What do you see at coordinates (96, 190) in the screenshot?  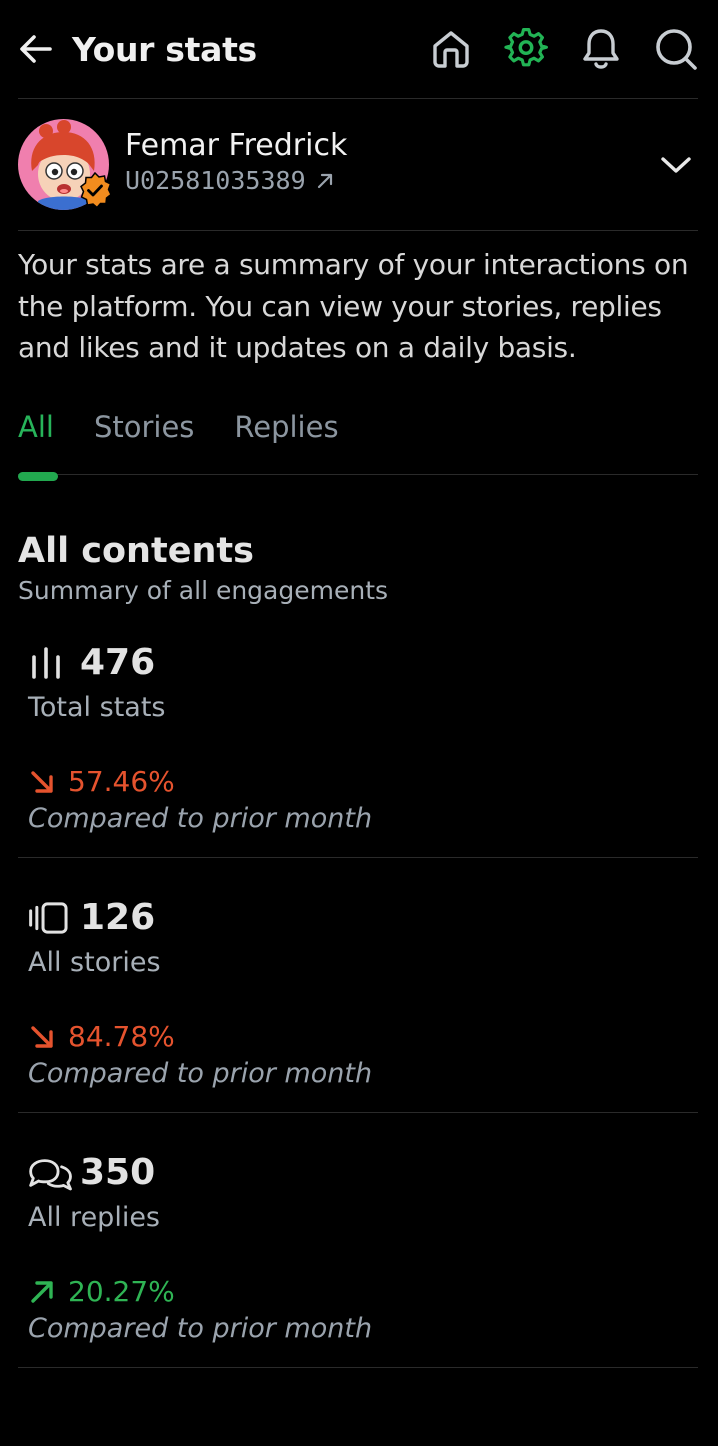 I see `verified-badge-icon` at bounding box center [96, 190].